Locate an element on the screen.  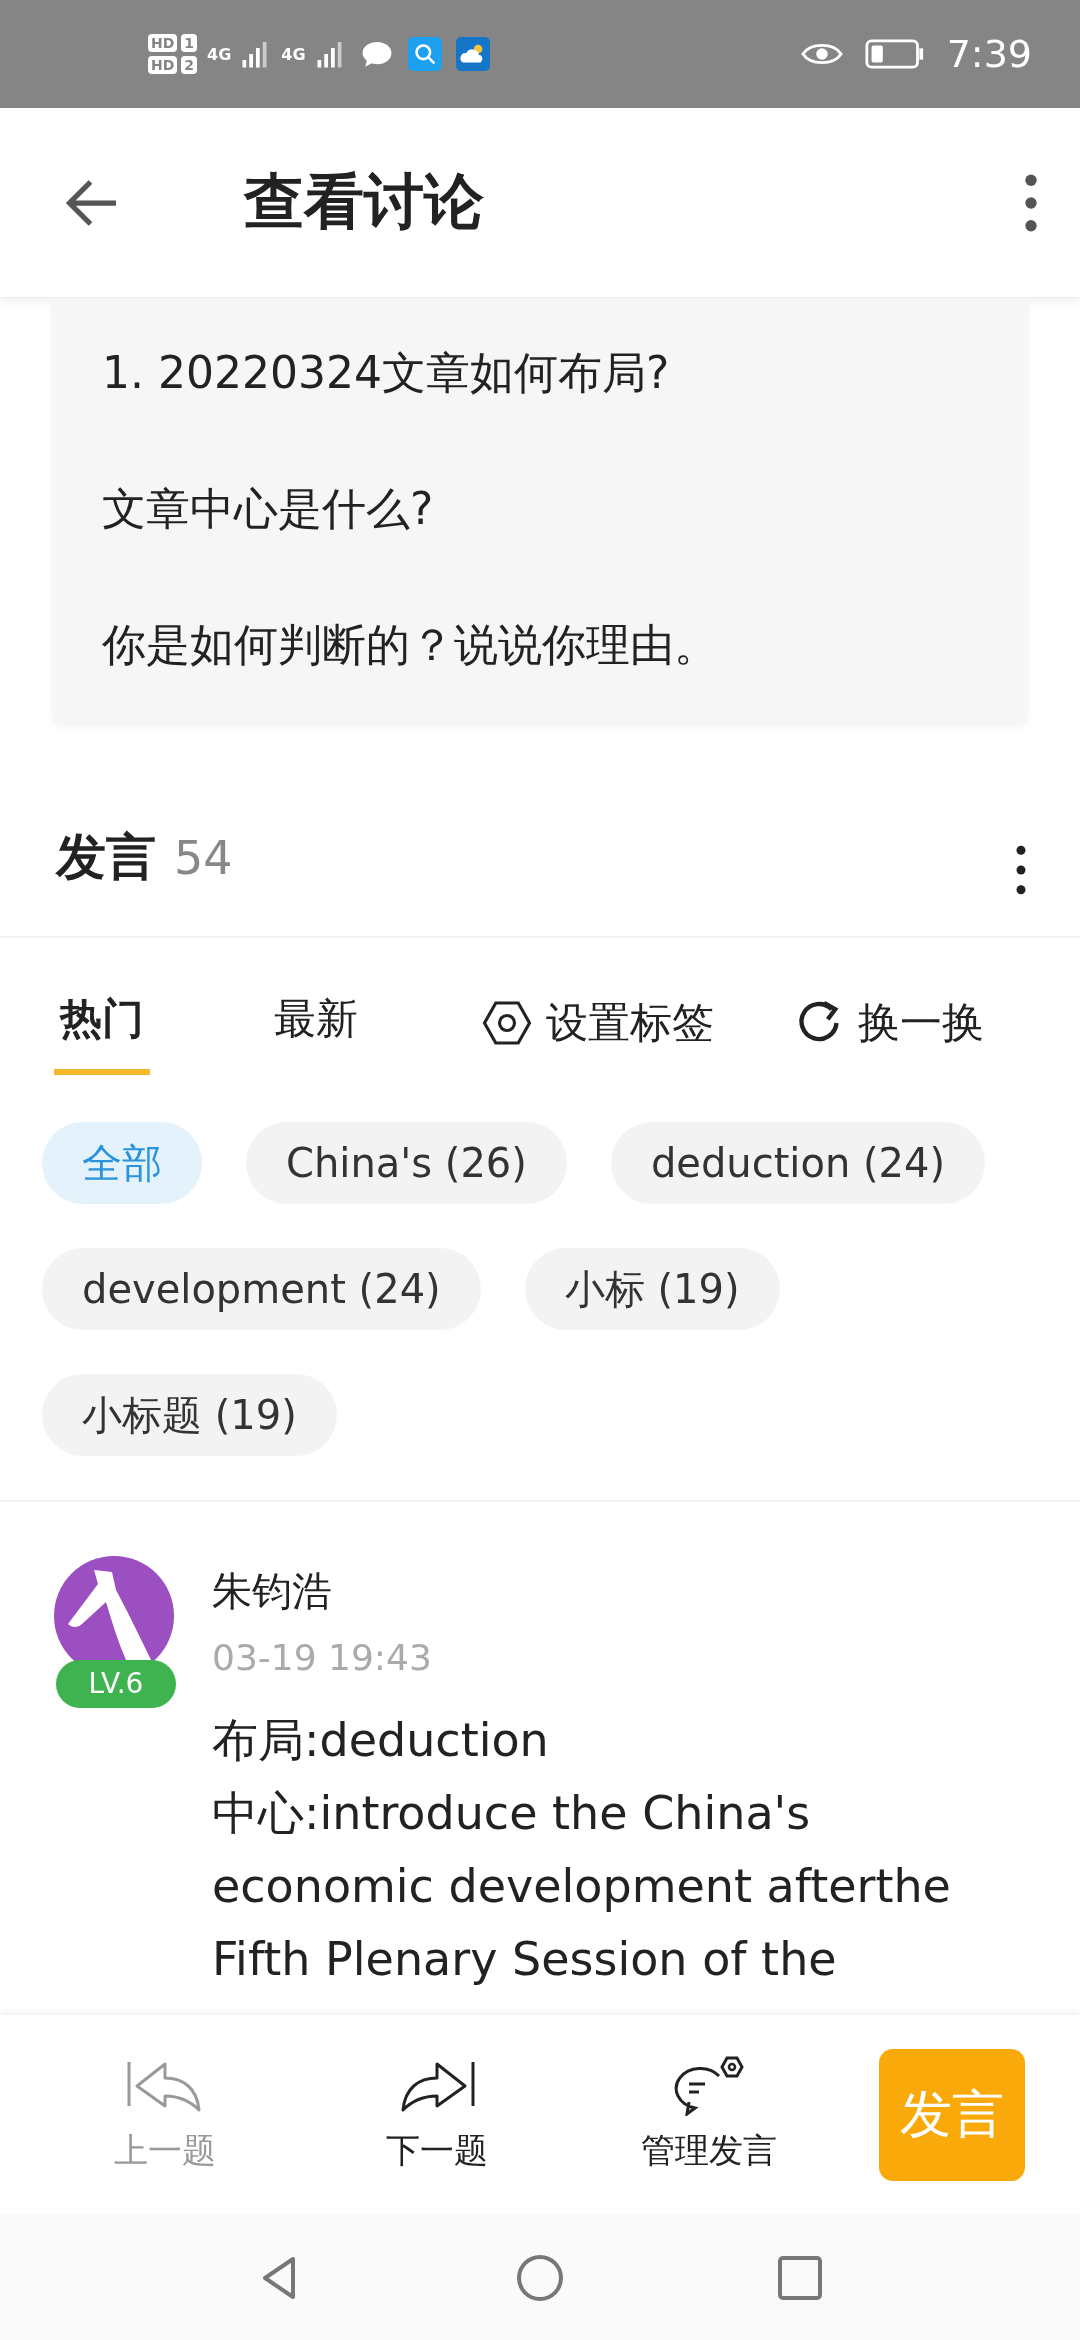
tab: 最新 is located at coordinates (316, 1023).